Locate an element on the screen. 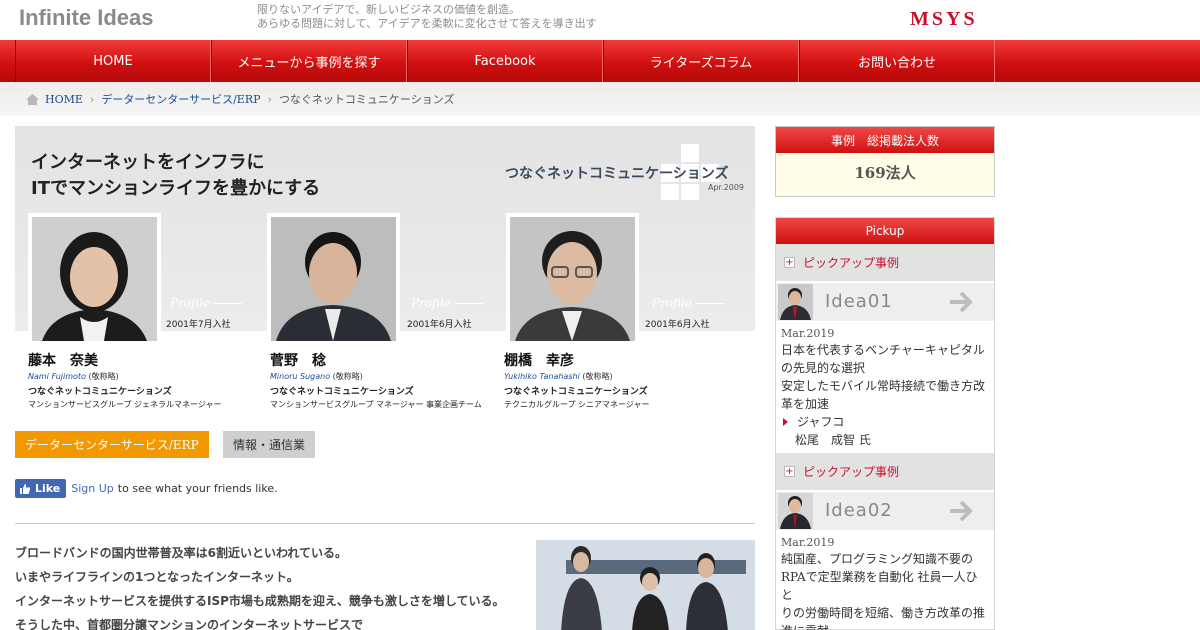 This screenshot has height=630, width=1200. idea-banner: Idea02 is located at coordinates (885, 511).